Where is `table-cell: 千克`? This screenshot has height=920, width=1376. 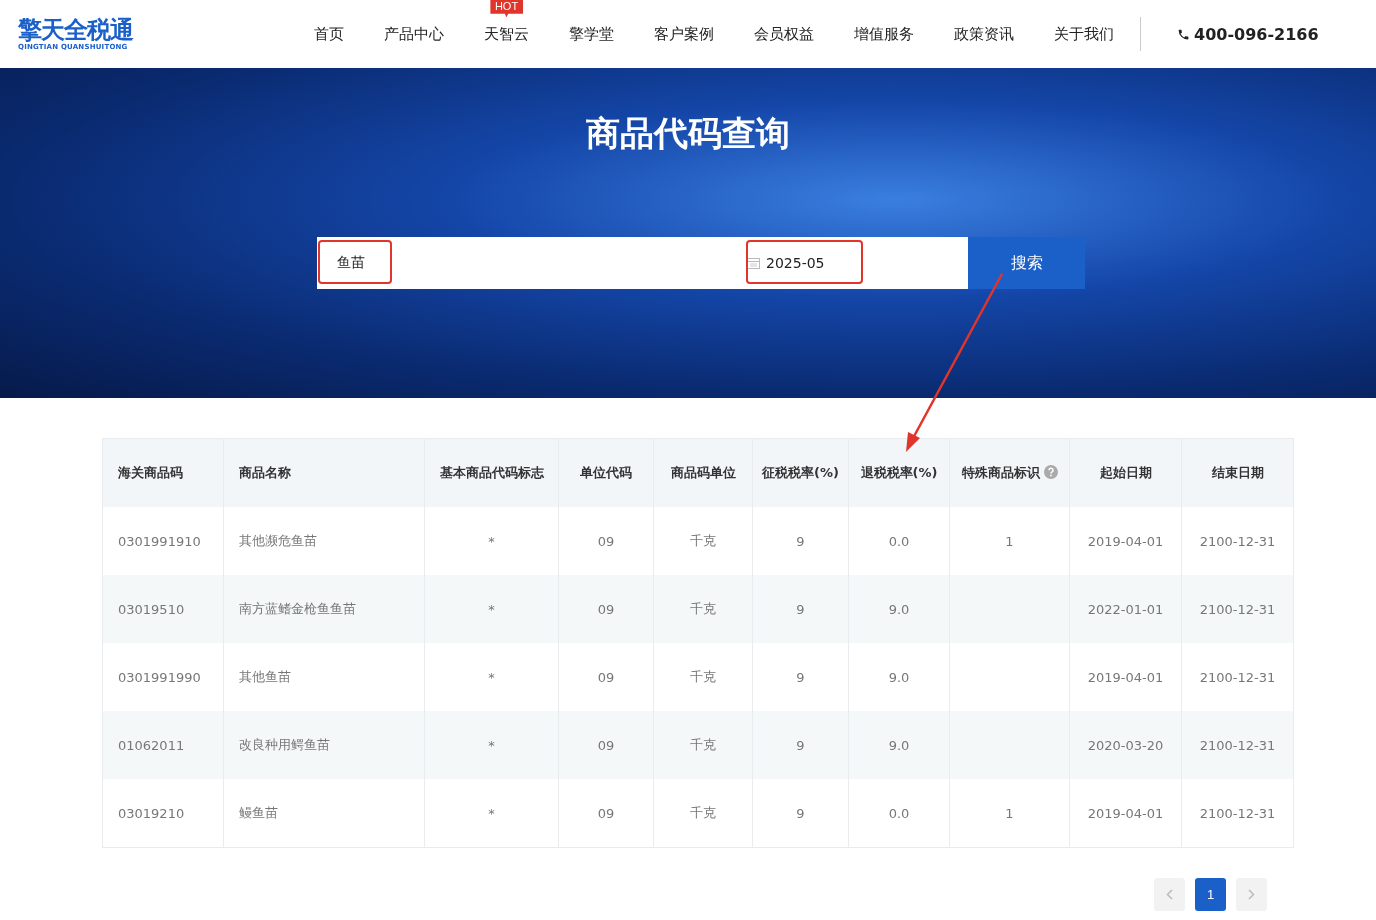 table-cell: 千克 is located at coordinates (703, 813).